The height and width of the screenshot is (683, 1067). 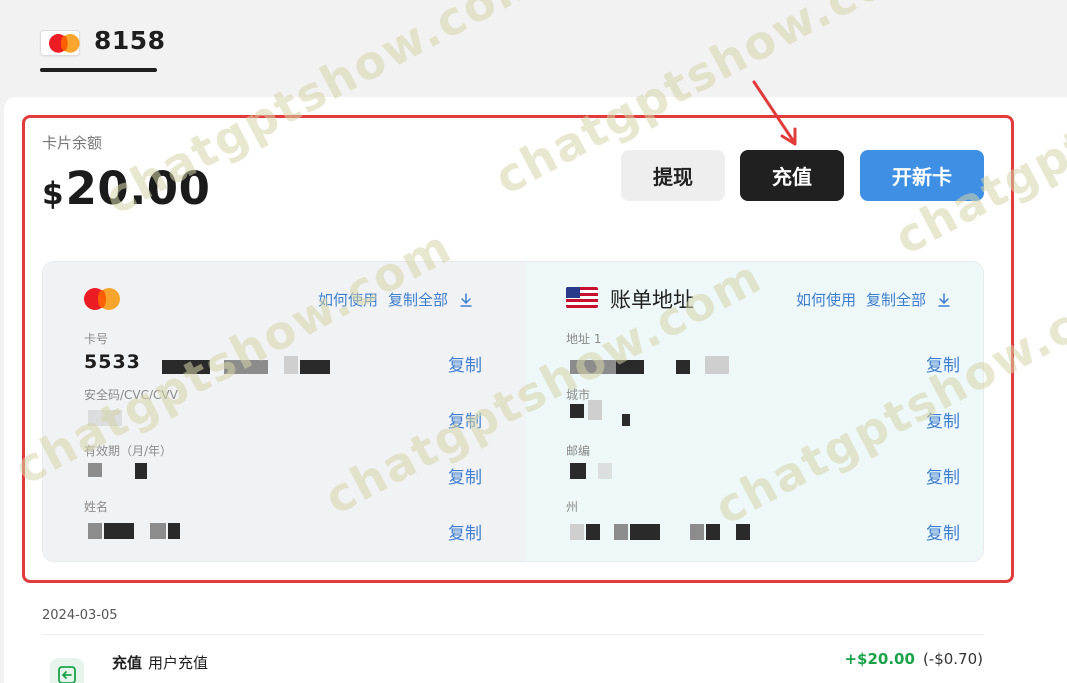 I want to click on divider, so click(x=513, y=634).